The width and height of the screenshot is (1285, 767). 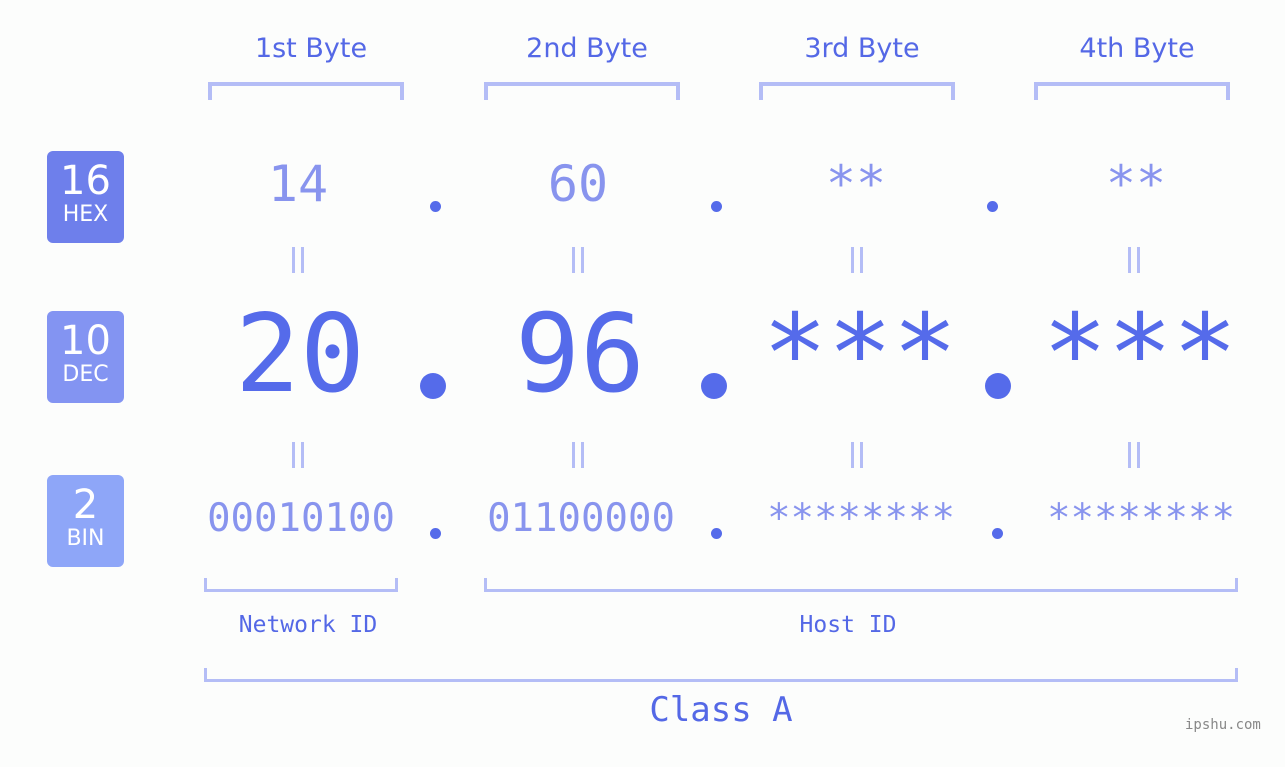 What do you see at coordinates (1141, 518) in the screenshot?
I see `bin-value-4: ********` at bounding box center [1141, 518].